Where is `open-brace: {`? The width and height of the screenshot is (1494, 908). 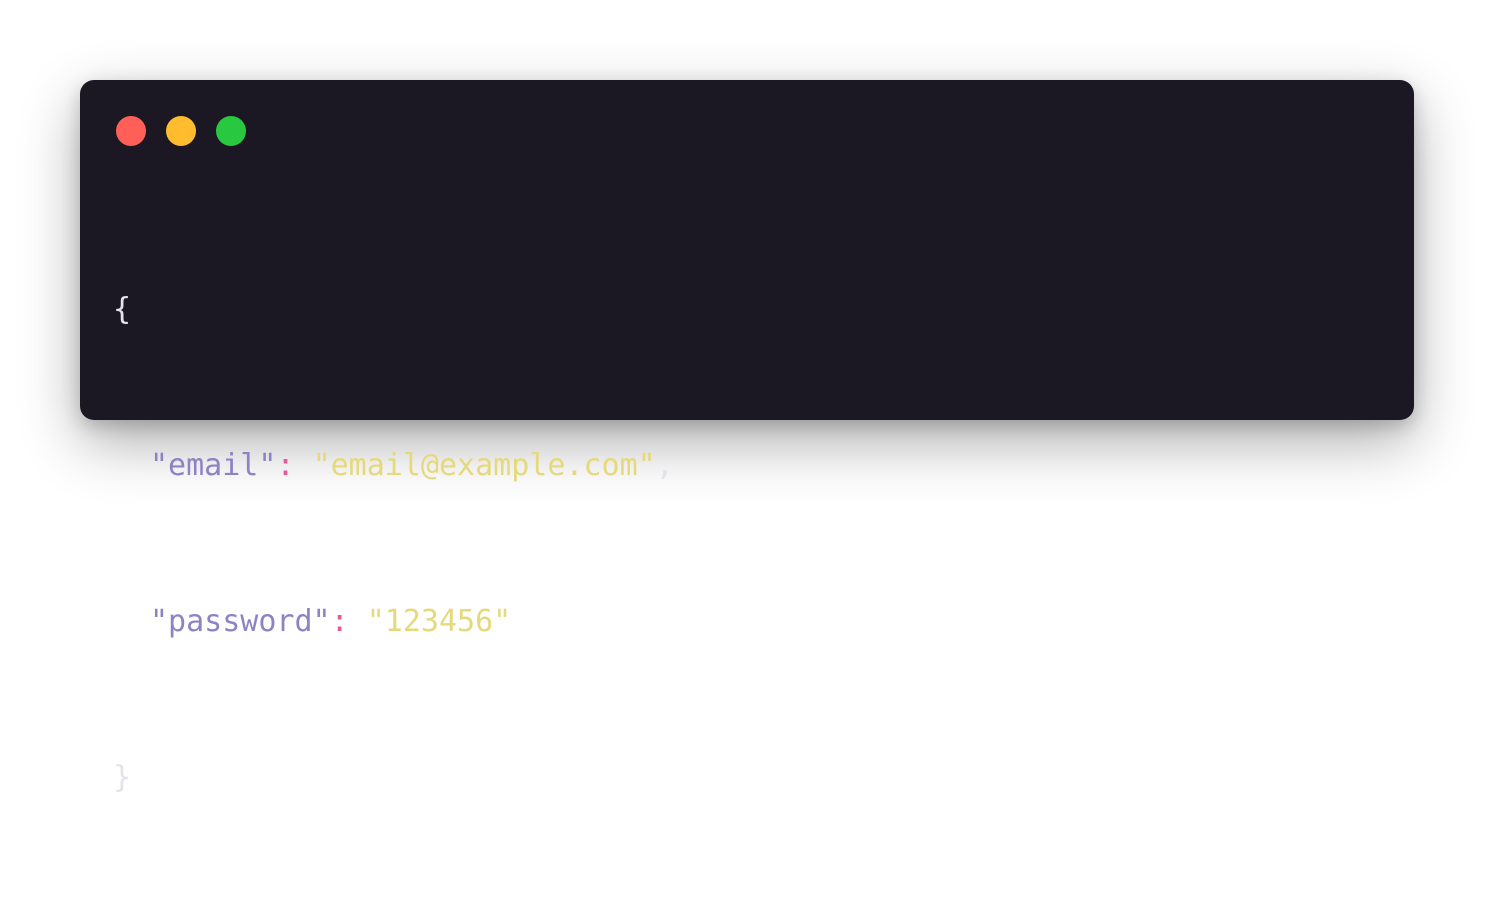 open-brace: { is located at coordinates (122, 309).